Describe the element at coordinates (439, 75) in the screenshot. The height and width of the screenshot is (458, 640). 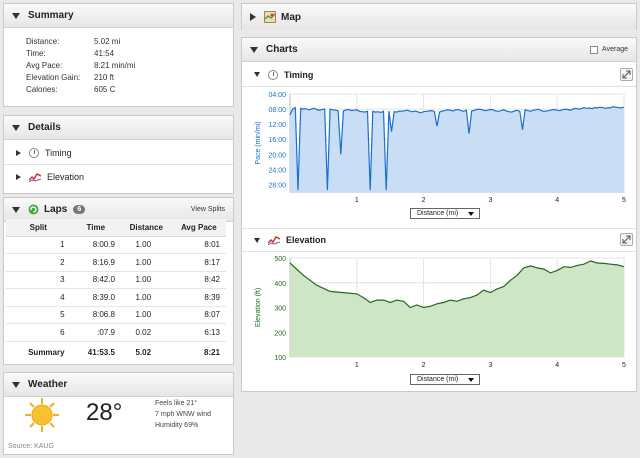
I see `timing-chart-header: Timing` at that location.